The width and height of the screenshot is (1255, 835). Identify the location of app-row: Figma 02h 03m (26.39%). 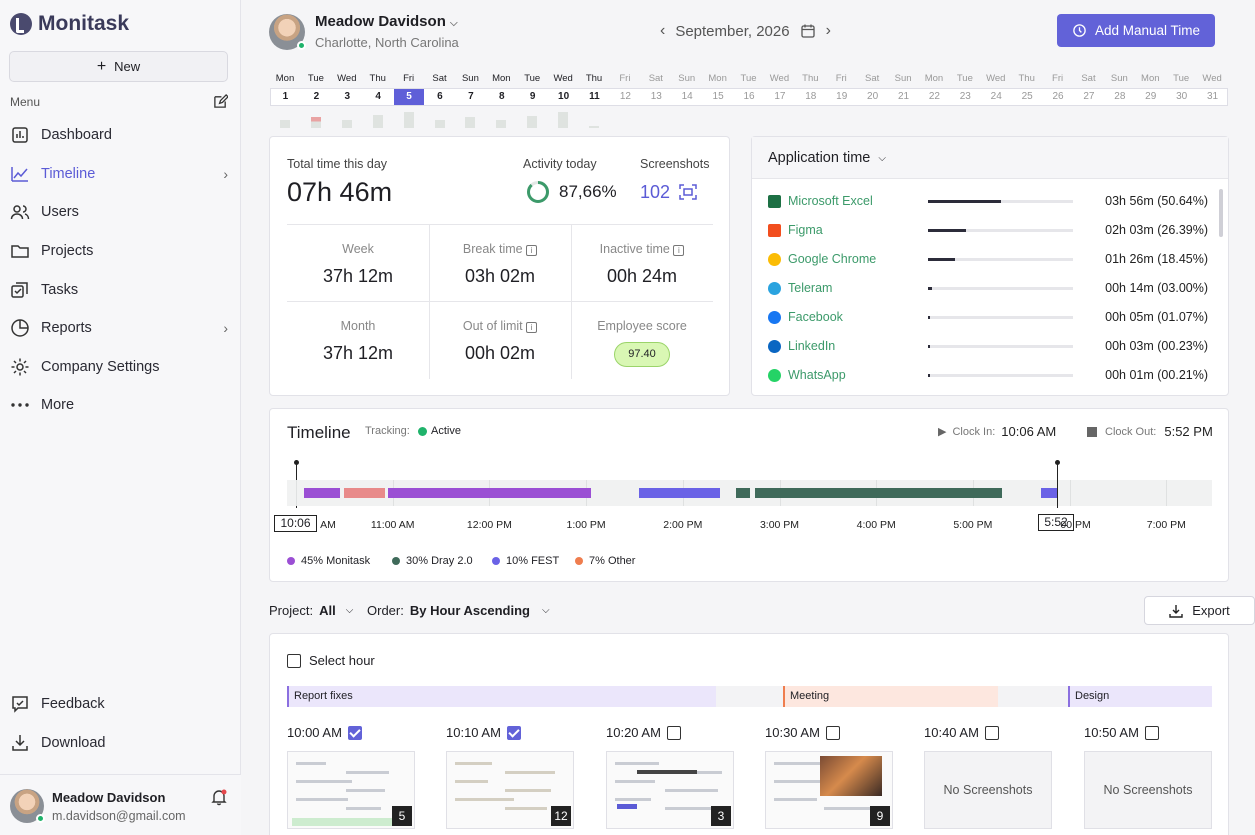
(988, 230).